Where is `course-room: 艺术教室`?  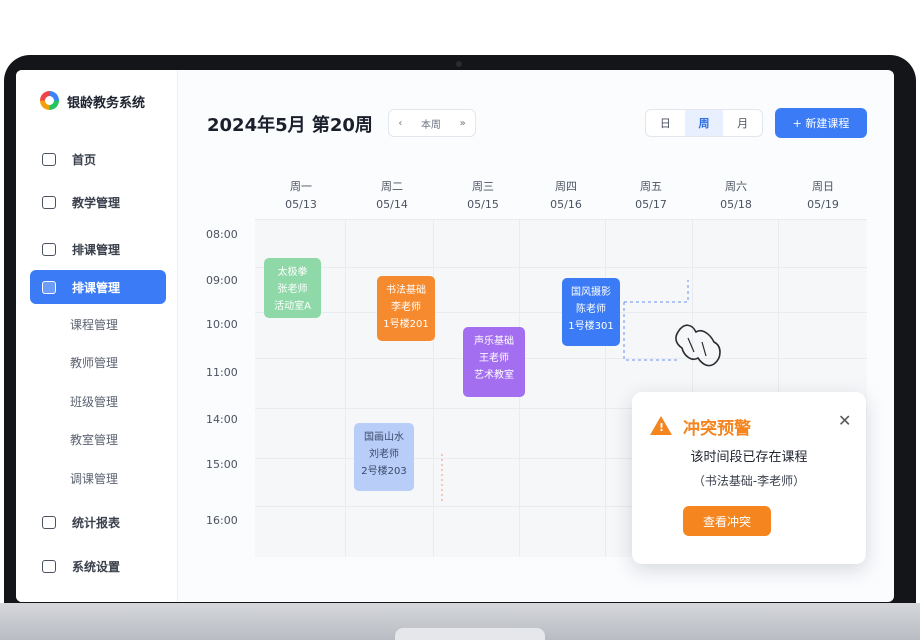
course-room: 艺术教室 is located at coordinates (494, 375).